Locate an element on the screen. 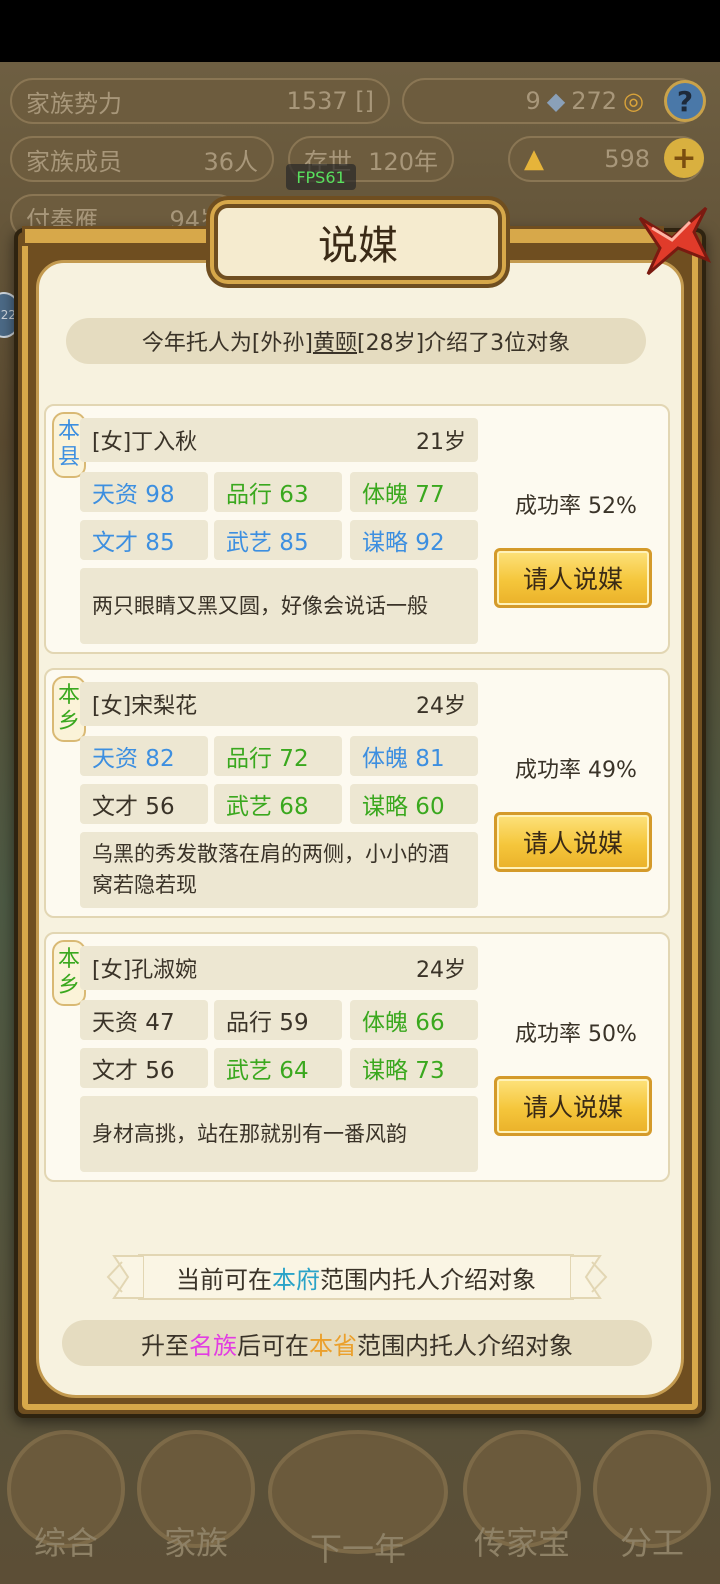  stat-strategy: 谋略 92 is located at coordinates (414, 540).